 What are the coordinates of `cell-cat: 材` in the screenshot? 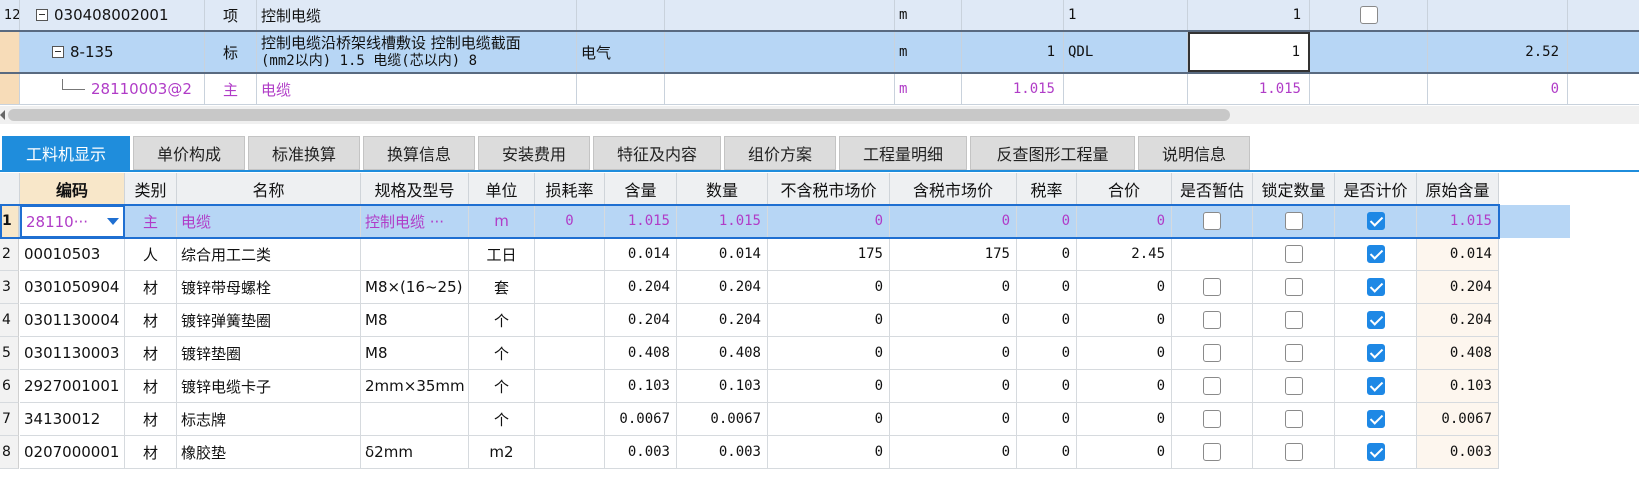 It's located at (151, 353).